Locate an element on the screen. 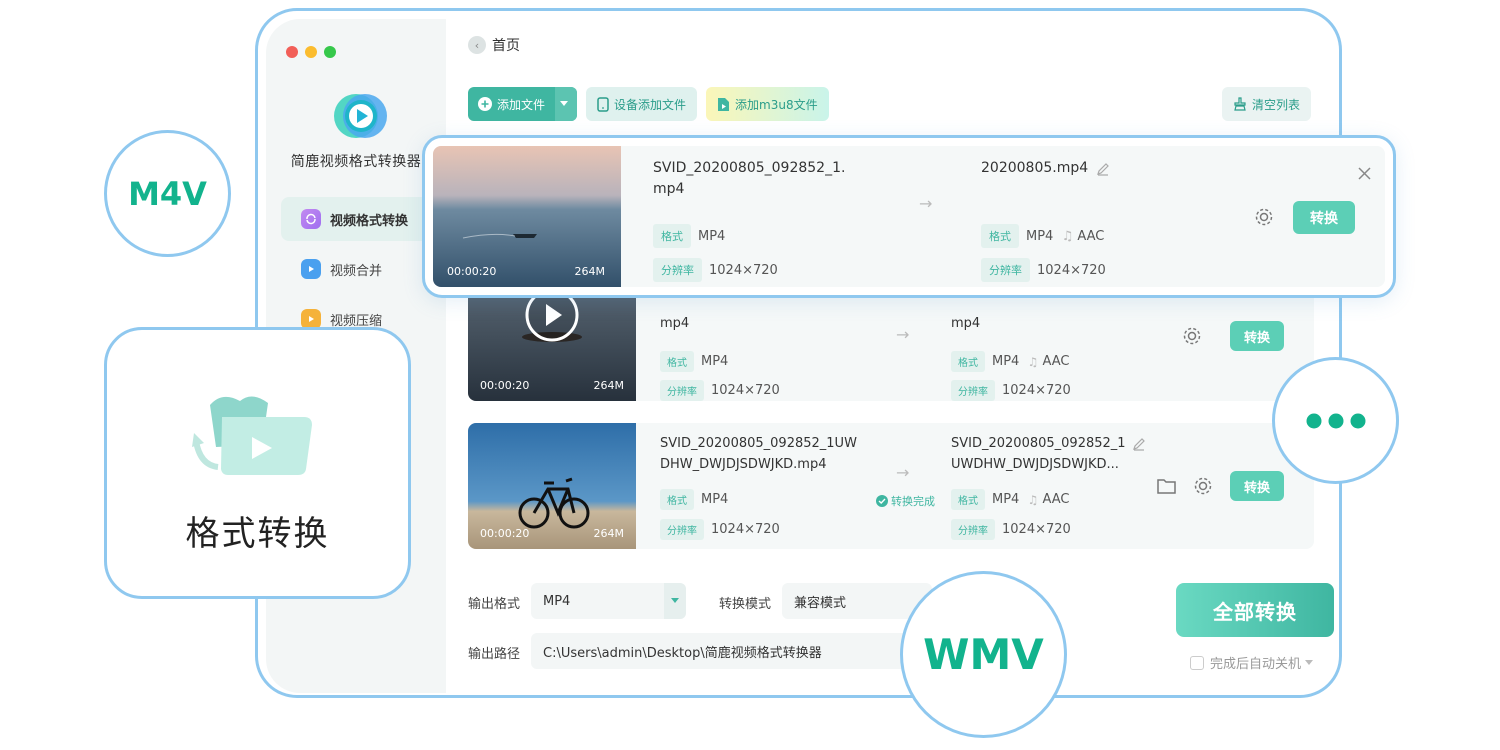  clear-list-button: 清空列表 is located at coordinates (1266, 104).